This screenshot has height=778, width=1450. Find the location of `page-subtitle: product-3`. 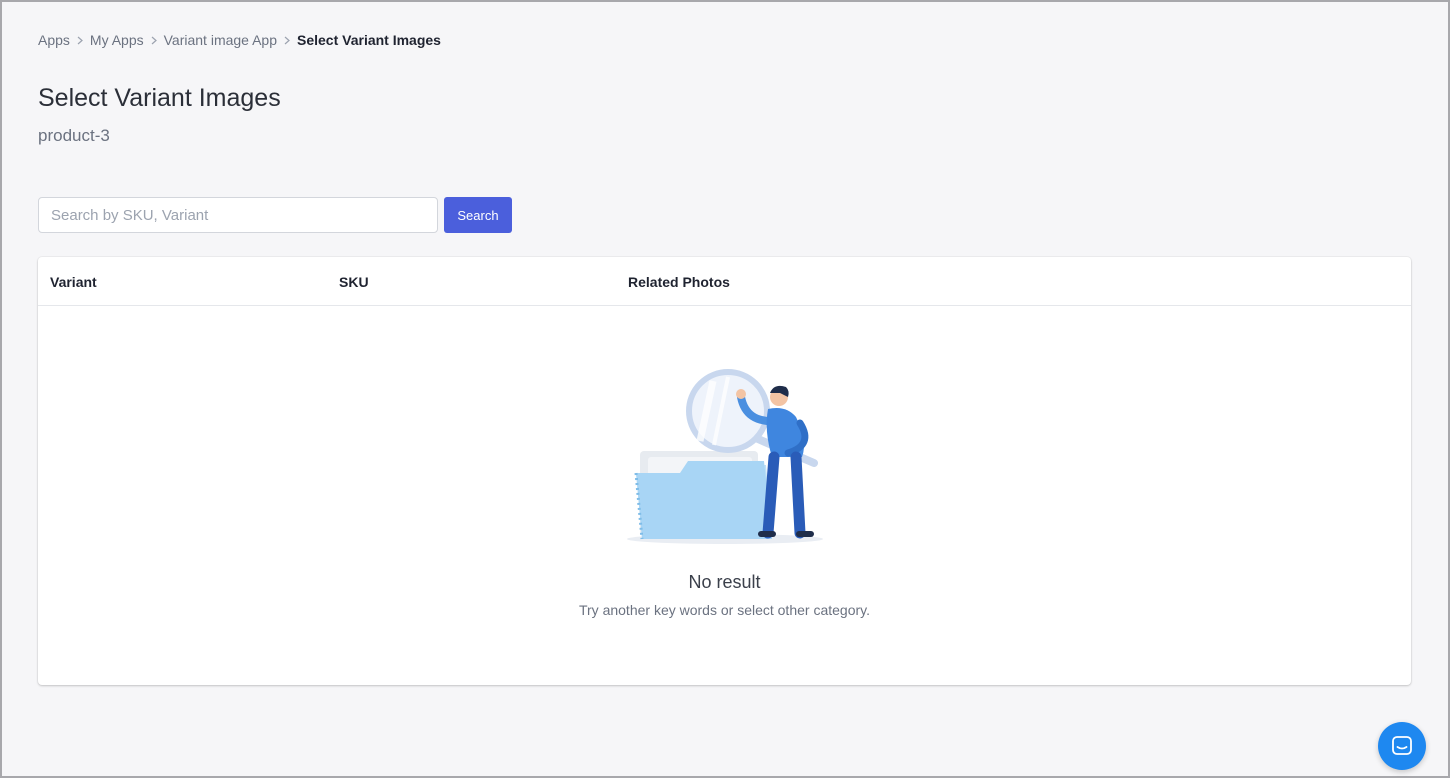

page-subtitle: product-3 is located at coordinates (74, 135).